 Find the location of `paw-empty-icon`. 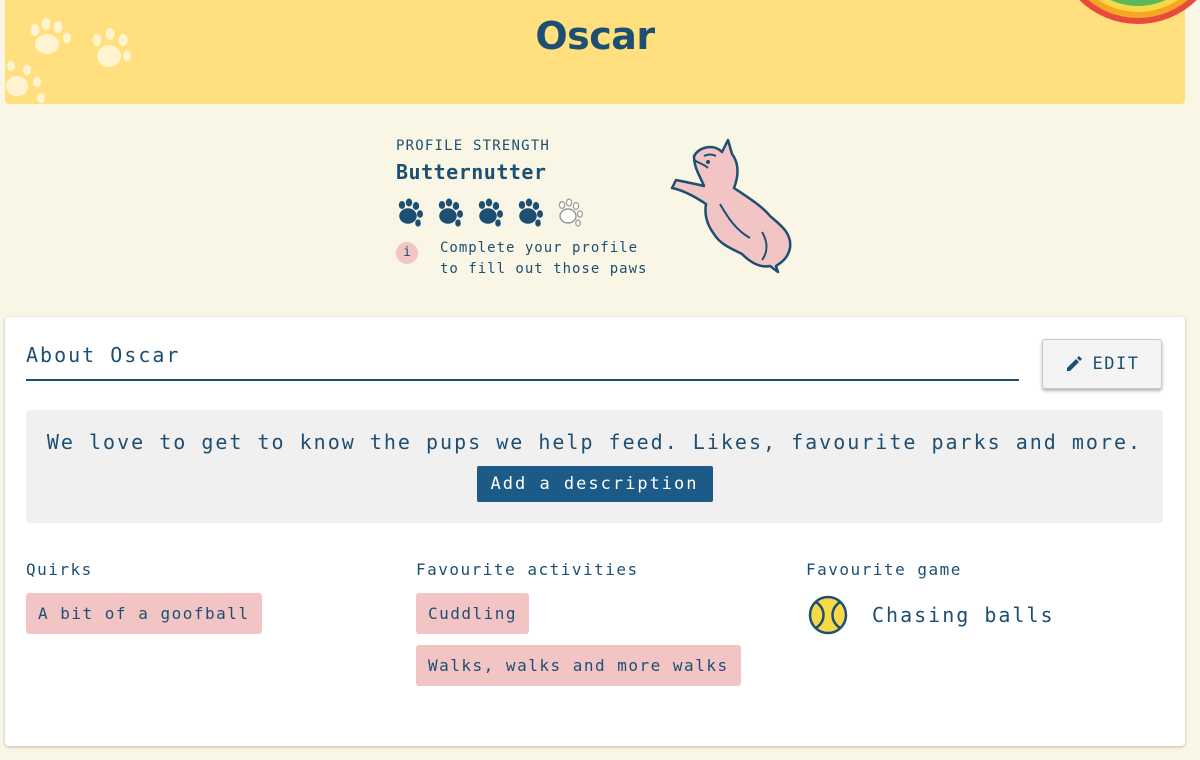

paw-empty-icon is located at coordinates (571, 212).